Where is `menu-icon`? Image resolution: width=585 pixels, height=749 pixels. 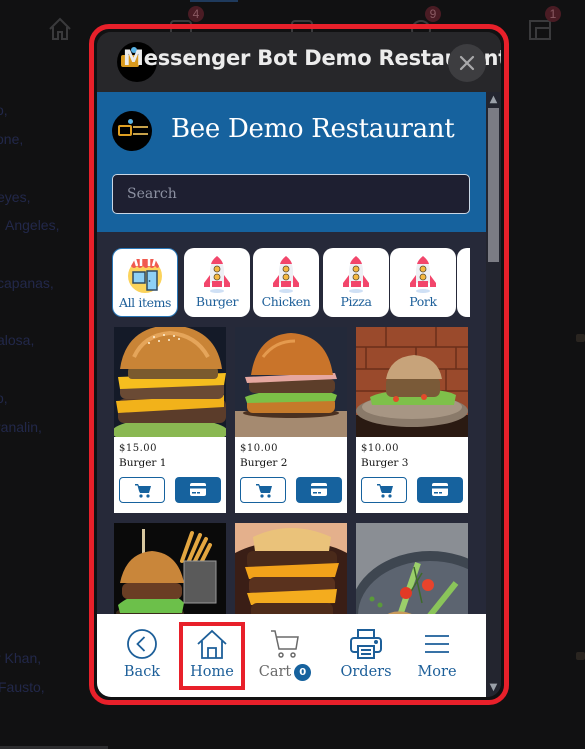
menu-icon is located at coordinates (437, 644).